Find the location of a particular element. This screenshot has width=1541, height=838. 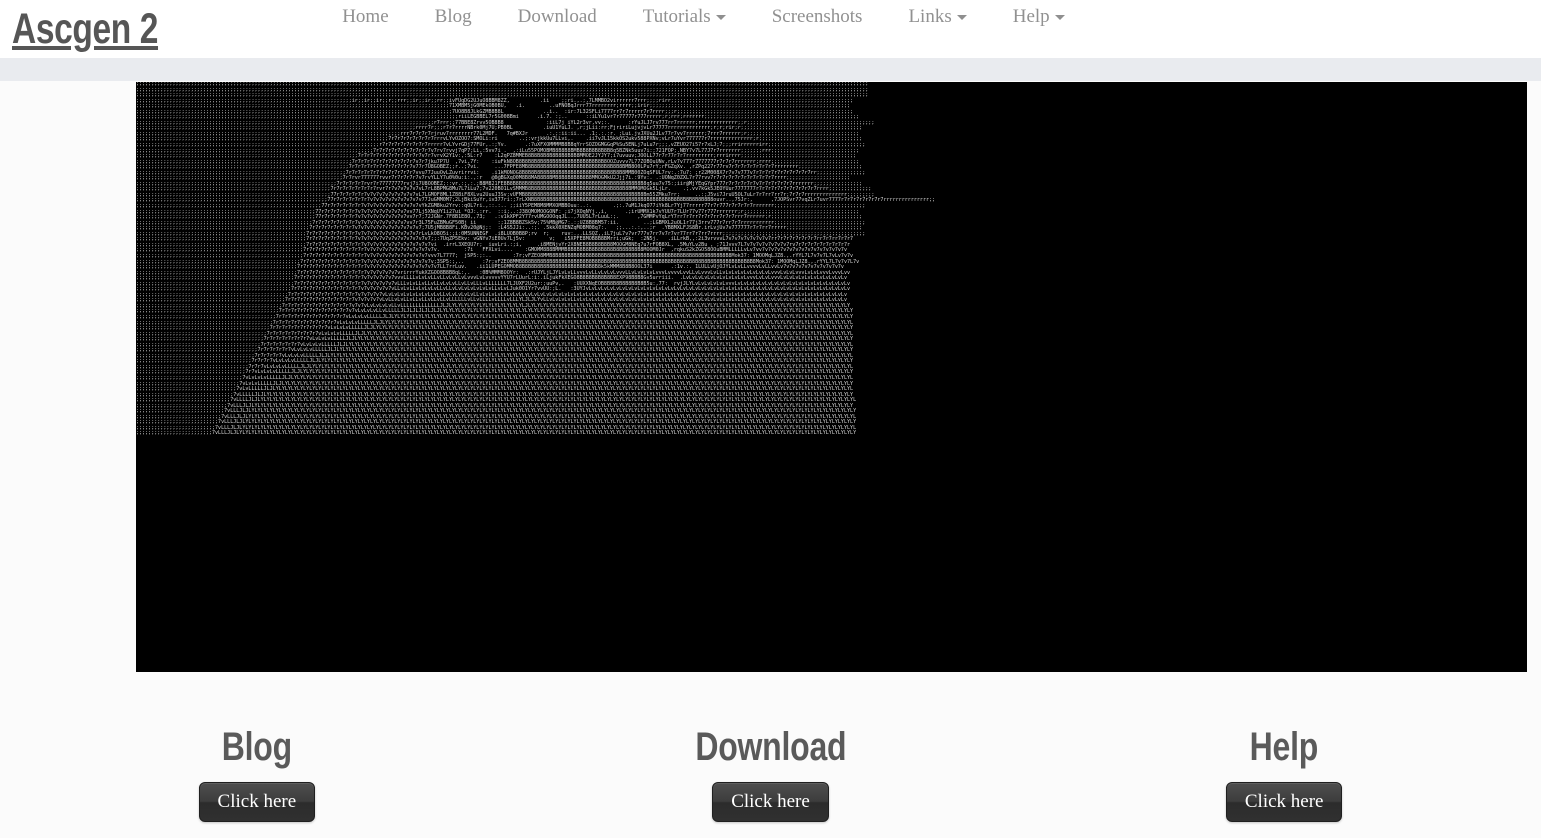

nav-link-download: Download is located at coordinates (557, 17).